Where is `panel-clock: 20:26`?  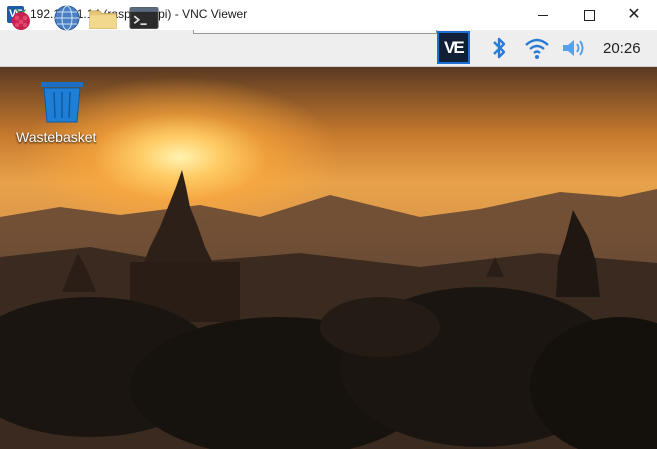
panel-clock: 20:26 is located at coordinates (622, 48).